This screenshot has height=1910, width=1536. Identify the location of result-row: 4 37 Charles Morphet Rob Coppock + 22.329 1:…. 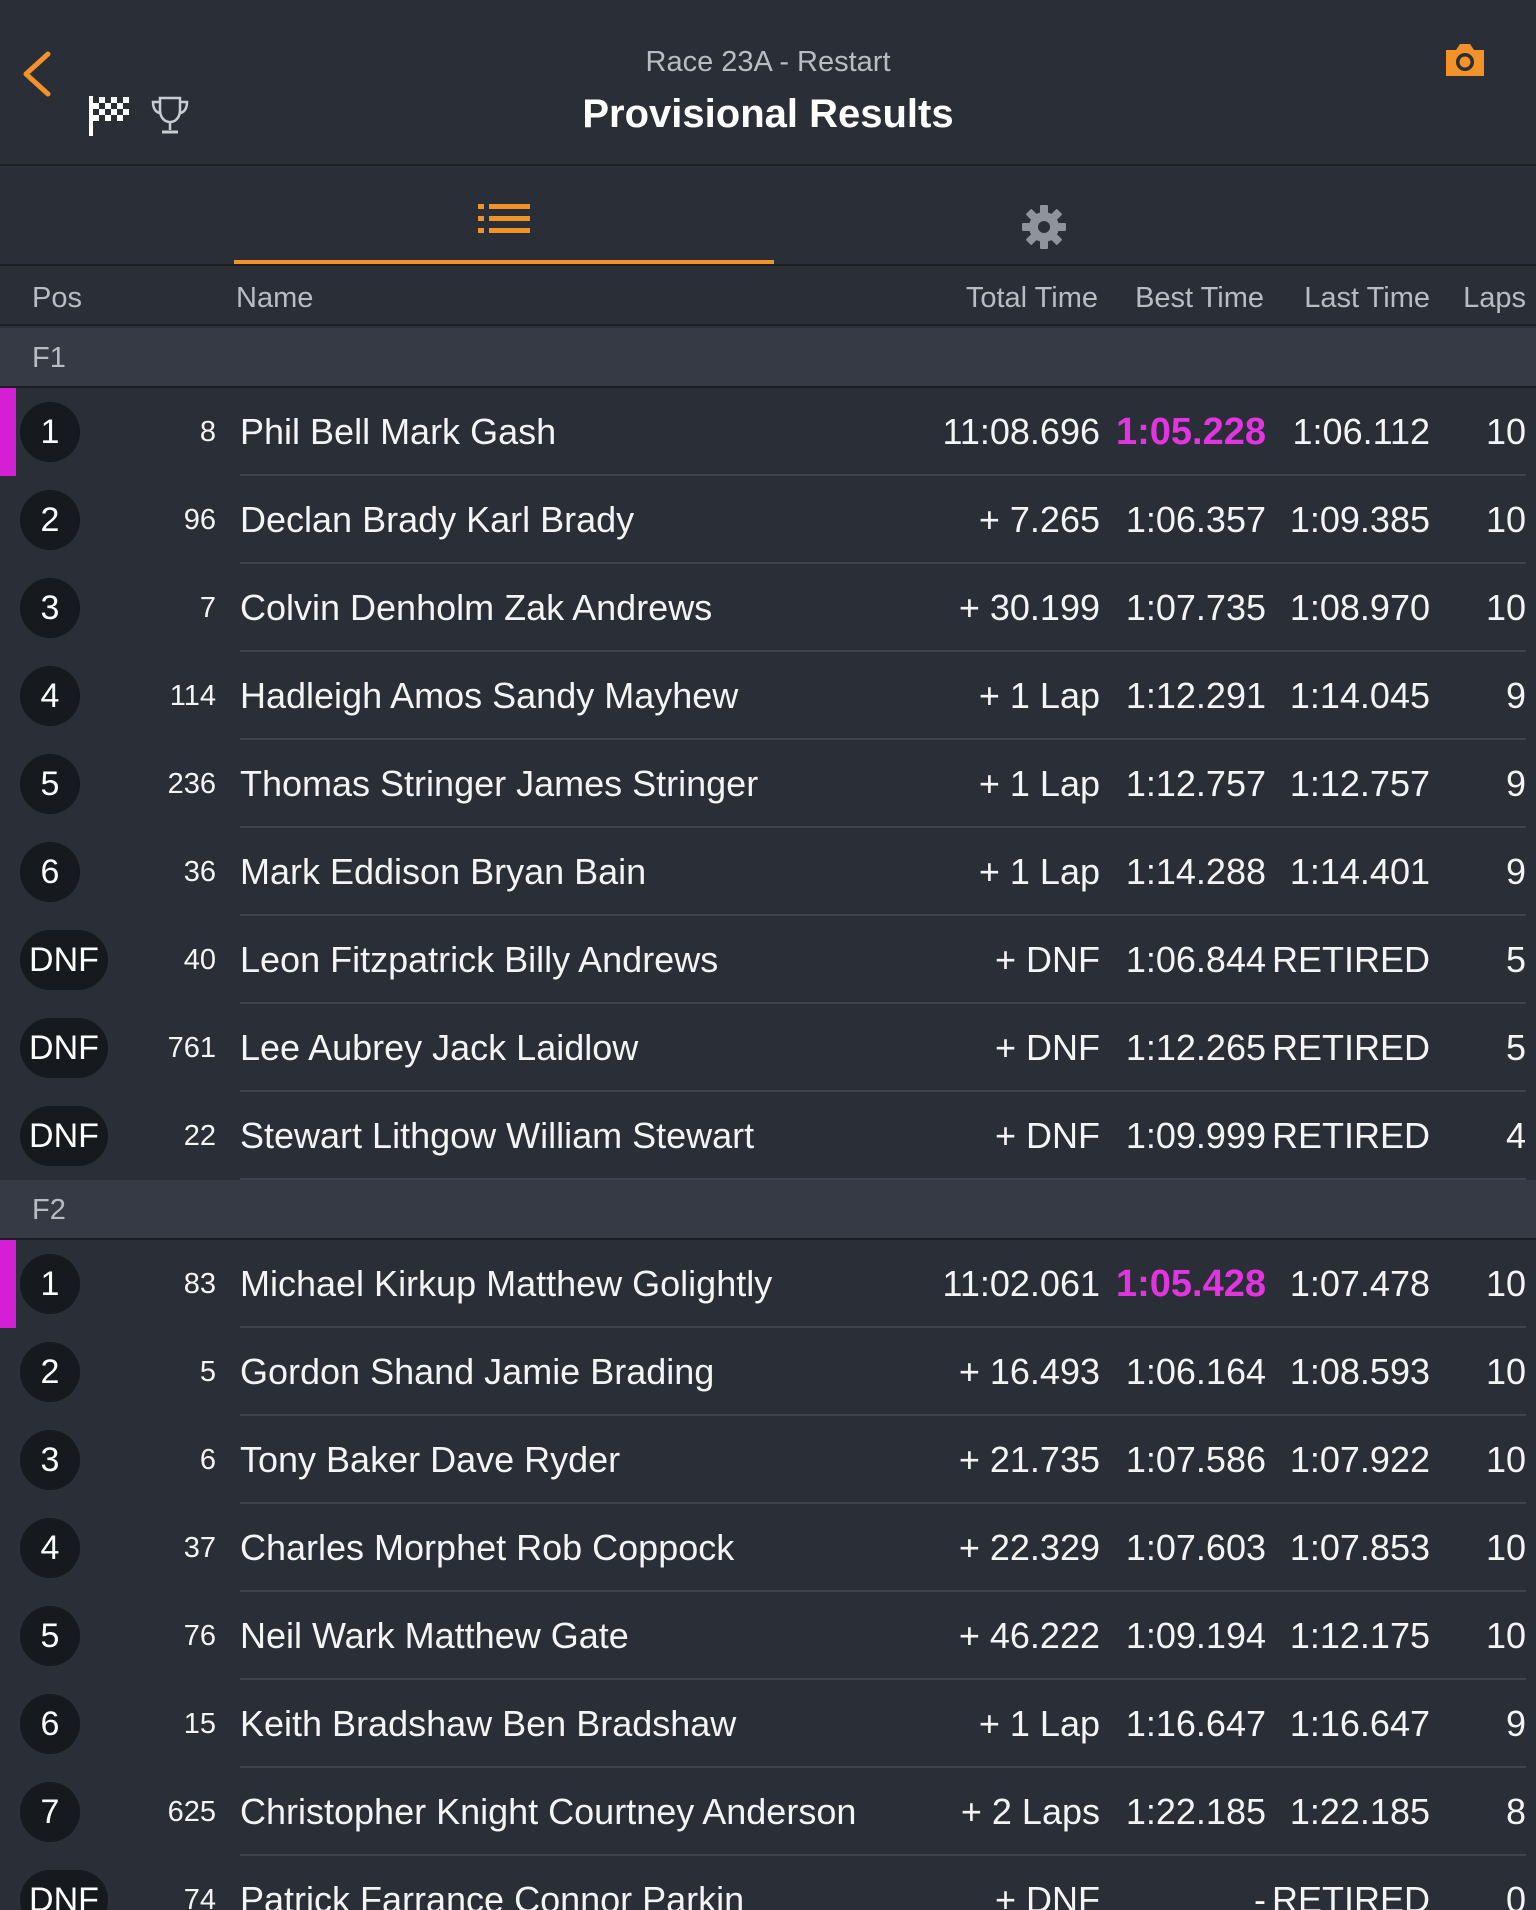
(768, 1548).